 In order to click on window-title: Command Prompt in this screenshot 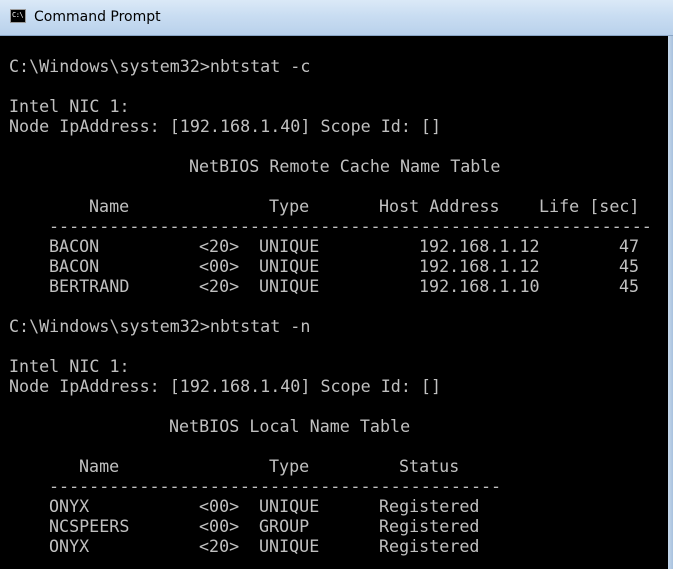, I will do `click(97, 17)`.